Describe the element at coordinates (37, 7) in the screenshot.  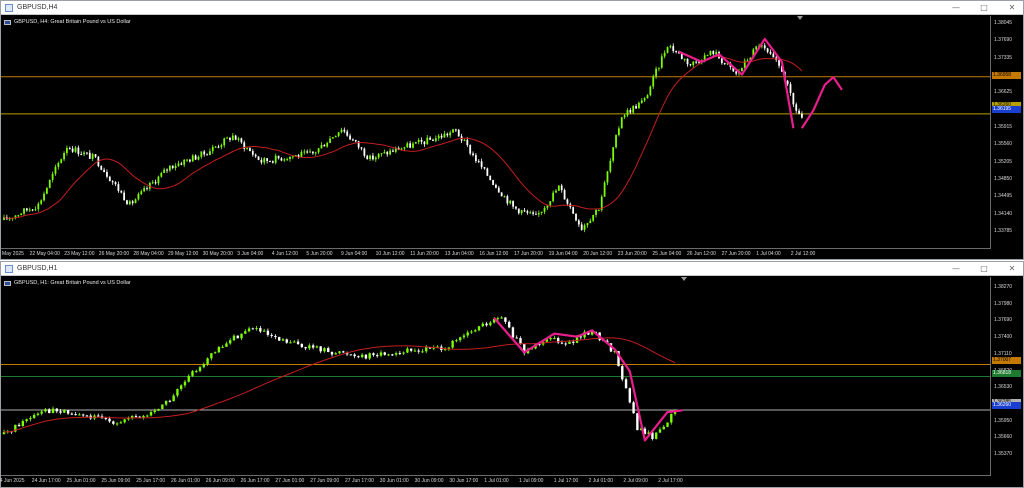
I see `window-title: GBPUSD,H4` at that location.